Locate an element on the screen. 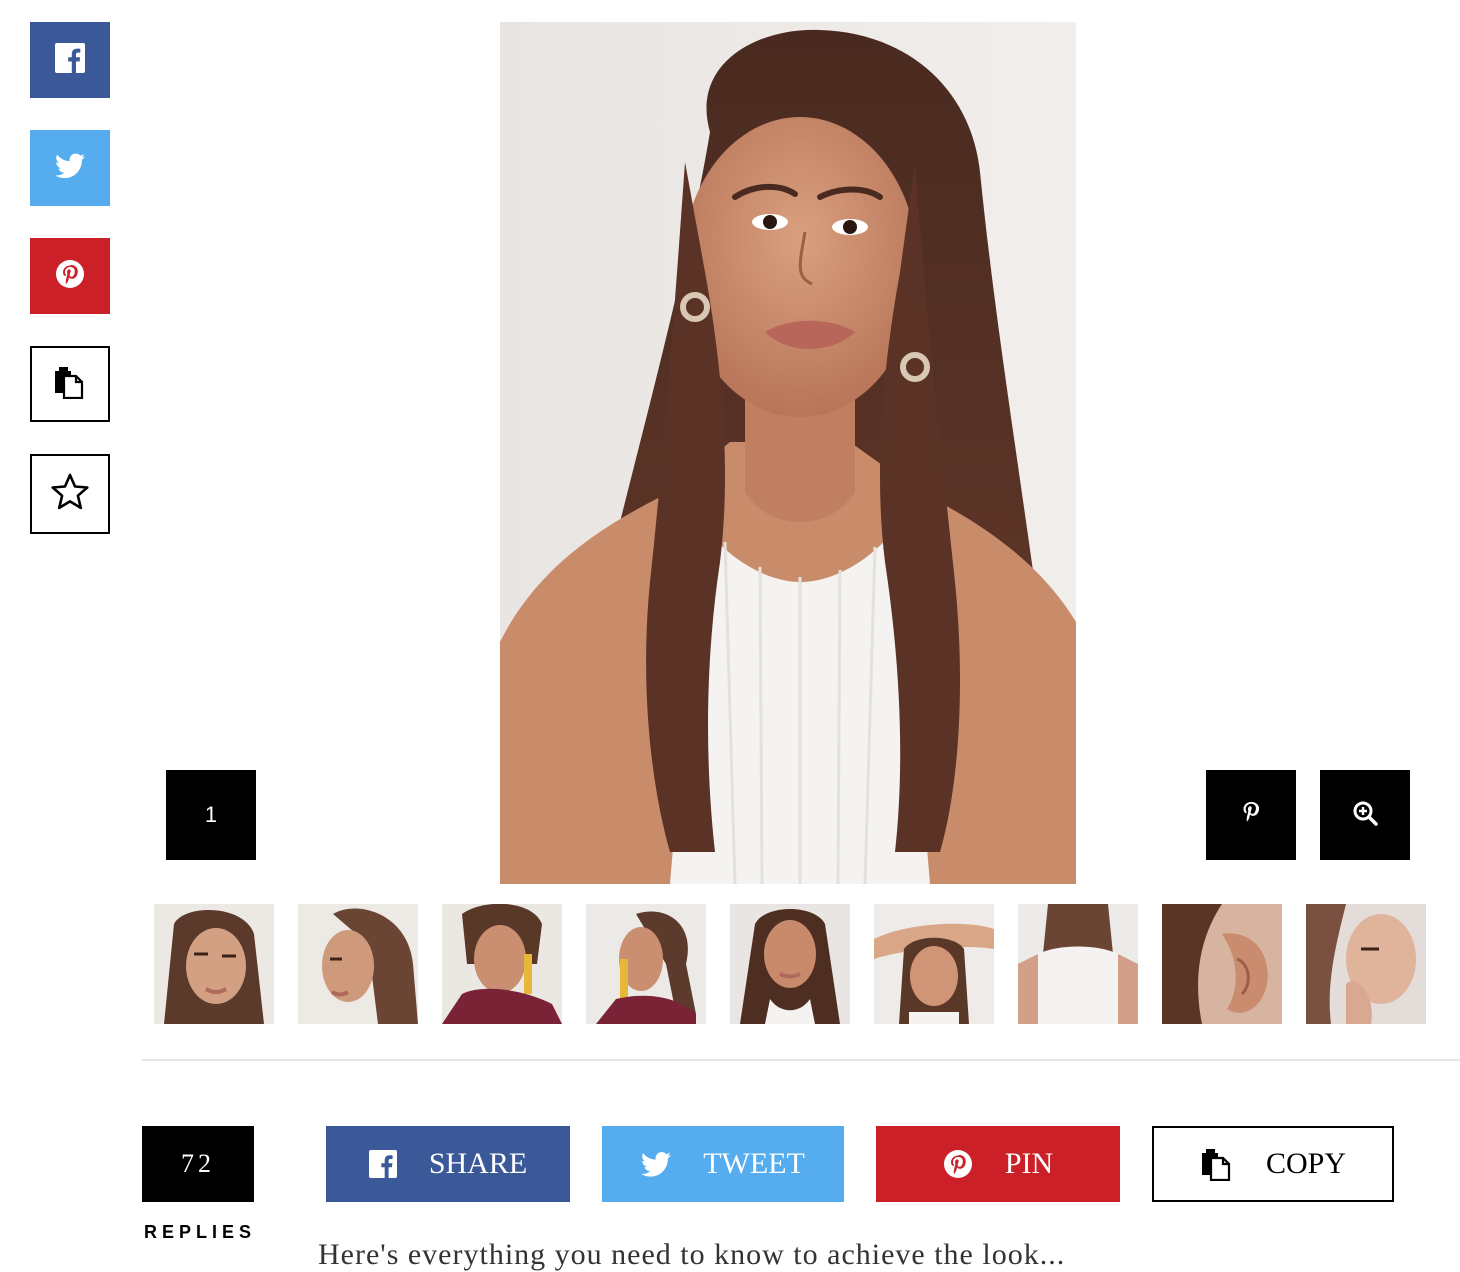 This screenshot has width=1460, height=1272. rail-copy-button is located at coordinates (70, 384).